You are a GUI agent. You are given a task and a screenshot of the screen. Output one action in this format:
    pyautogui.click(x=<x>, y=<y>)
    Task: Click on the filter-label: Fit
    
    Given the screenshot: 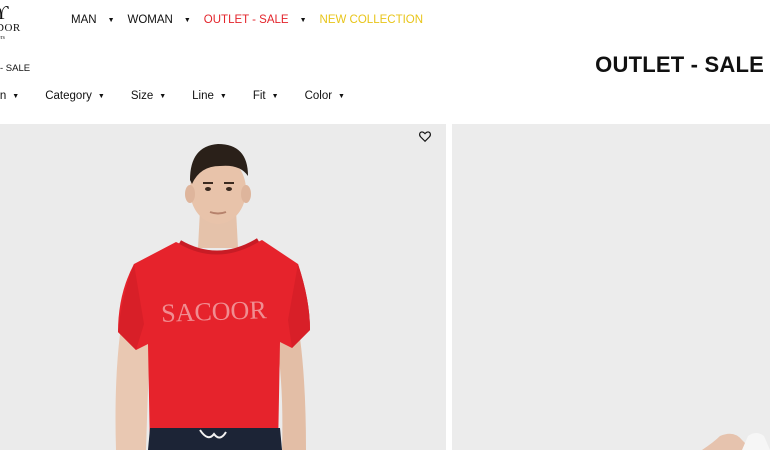 What is the action you would take?
    pyautogui.click(x=259, y=96)
    